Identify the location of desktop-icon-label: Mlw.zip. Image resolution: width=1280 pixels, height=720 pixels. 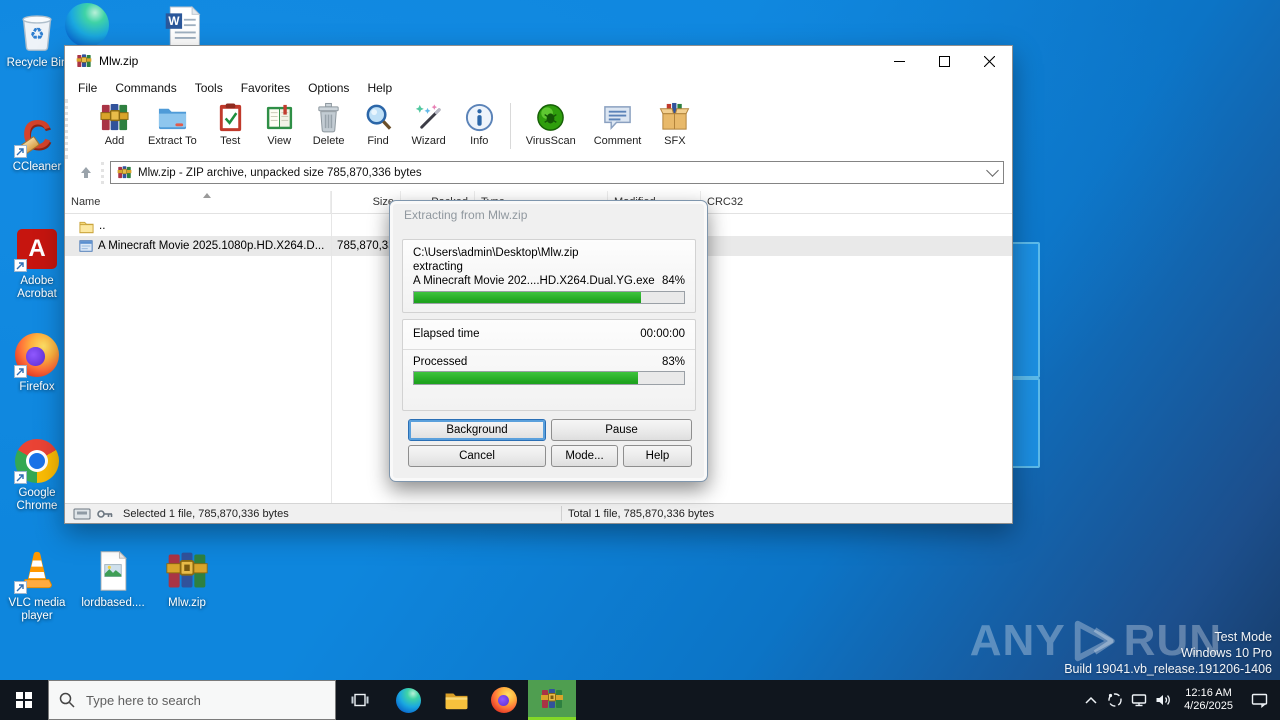
(187, 603).